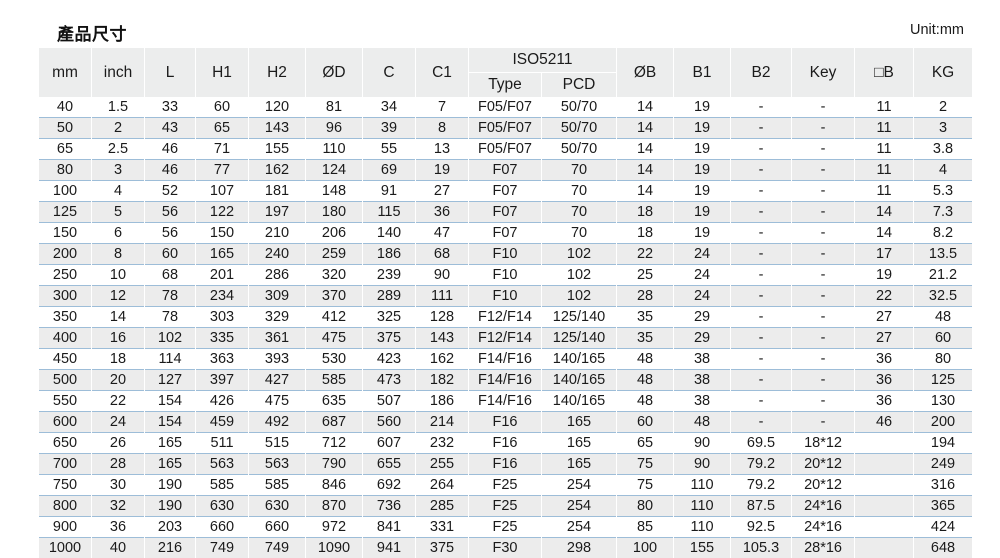 The height and width of the screenshot is (558, 1000). What do you see at coordinates (65, 72) in the screenshot?
I see `column-header-mm: mm` at bounding box center [65, 72].